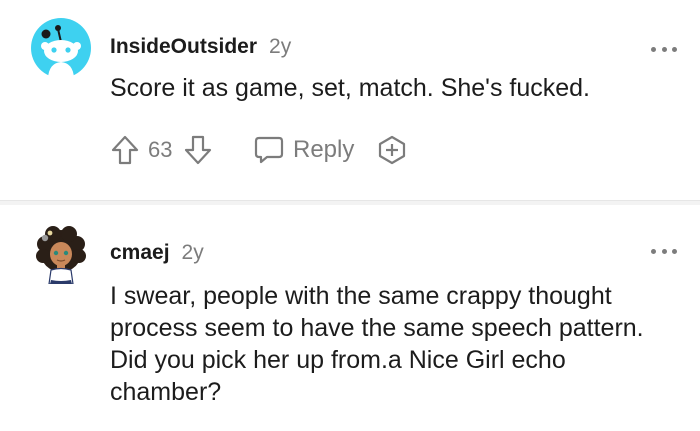 The height and width of the screenshot is (431, 700). I want to click on add-award-icon, so click(392, 150).